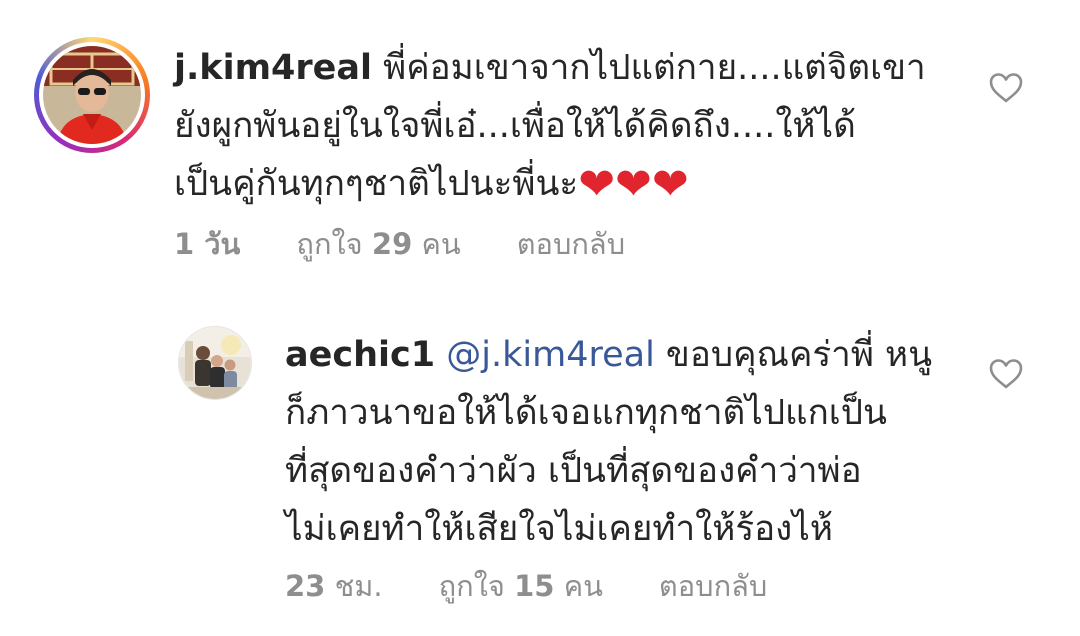 The height and width of the screenshot is (636, 1080). I want to click on comment-line: เป็นคู่กันทุกๆชาติไปนะพี่นะ, so click(376, 184).